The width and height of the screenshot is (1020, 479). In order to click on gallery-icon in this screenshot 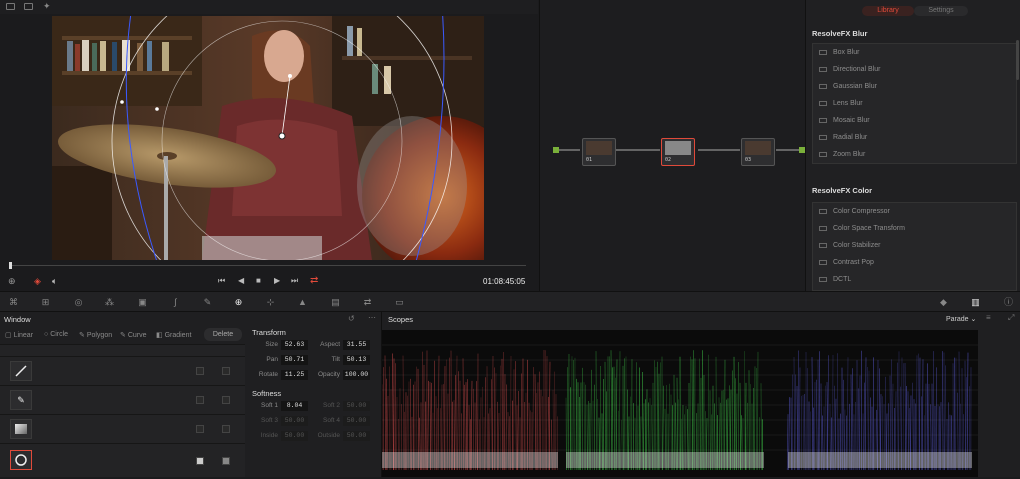, I will do `click(28, 6)`.